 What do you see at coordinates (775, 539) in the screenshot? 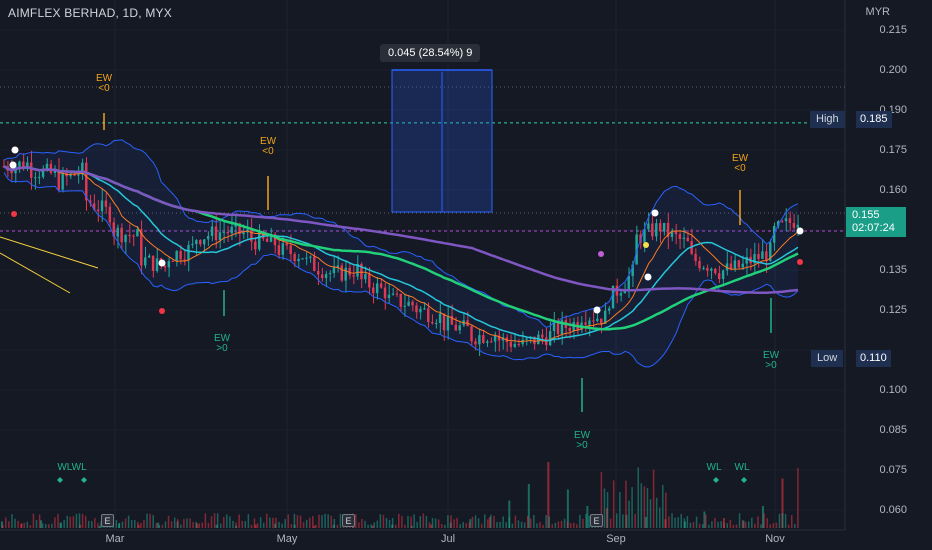
I see `x-tick: Nov` at bounding box center [775, 539].